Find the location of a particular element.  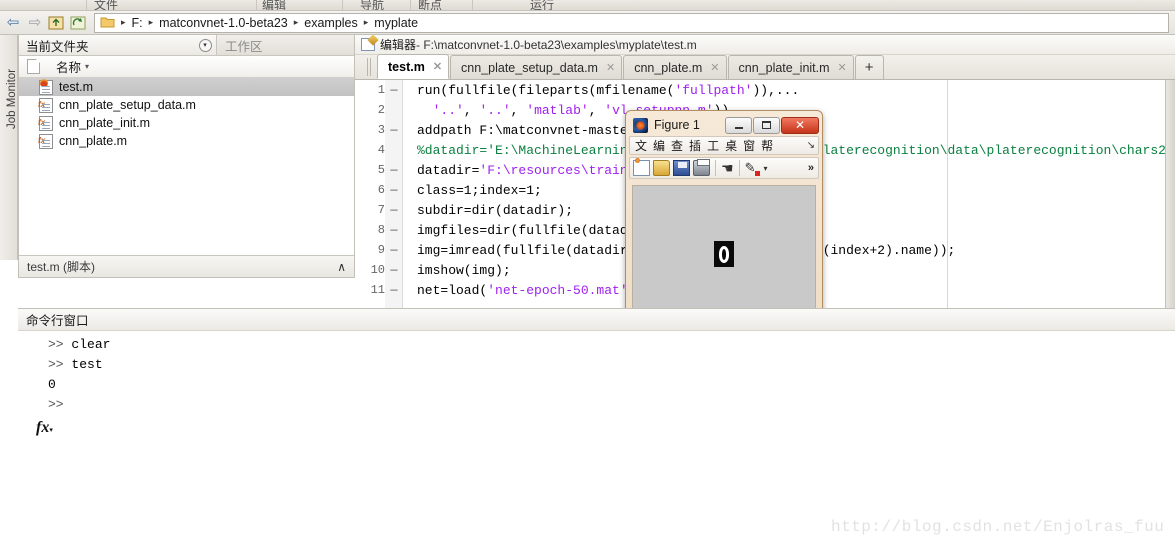

menu-item-edit: 编辑 is located at coordinates (274, 5).